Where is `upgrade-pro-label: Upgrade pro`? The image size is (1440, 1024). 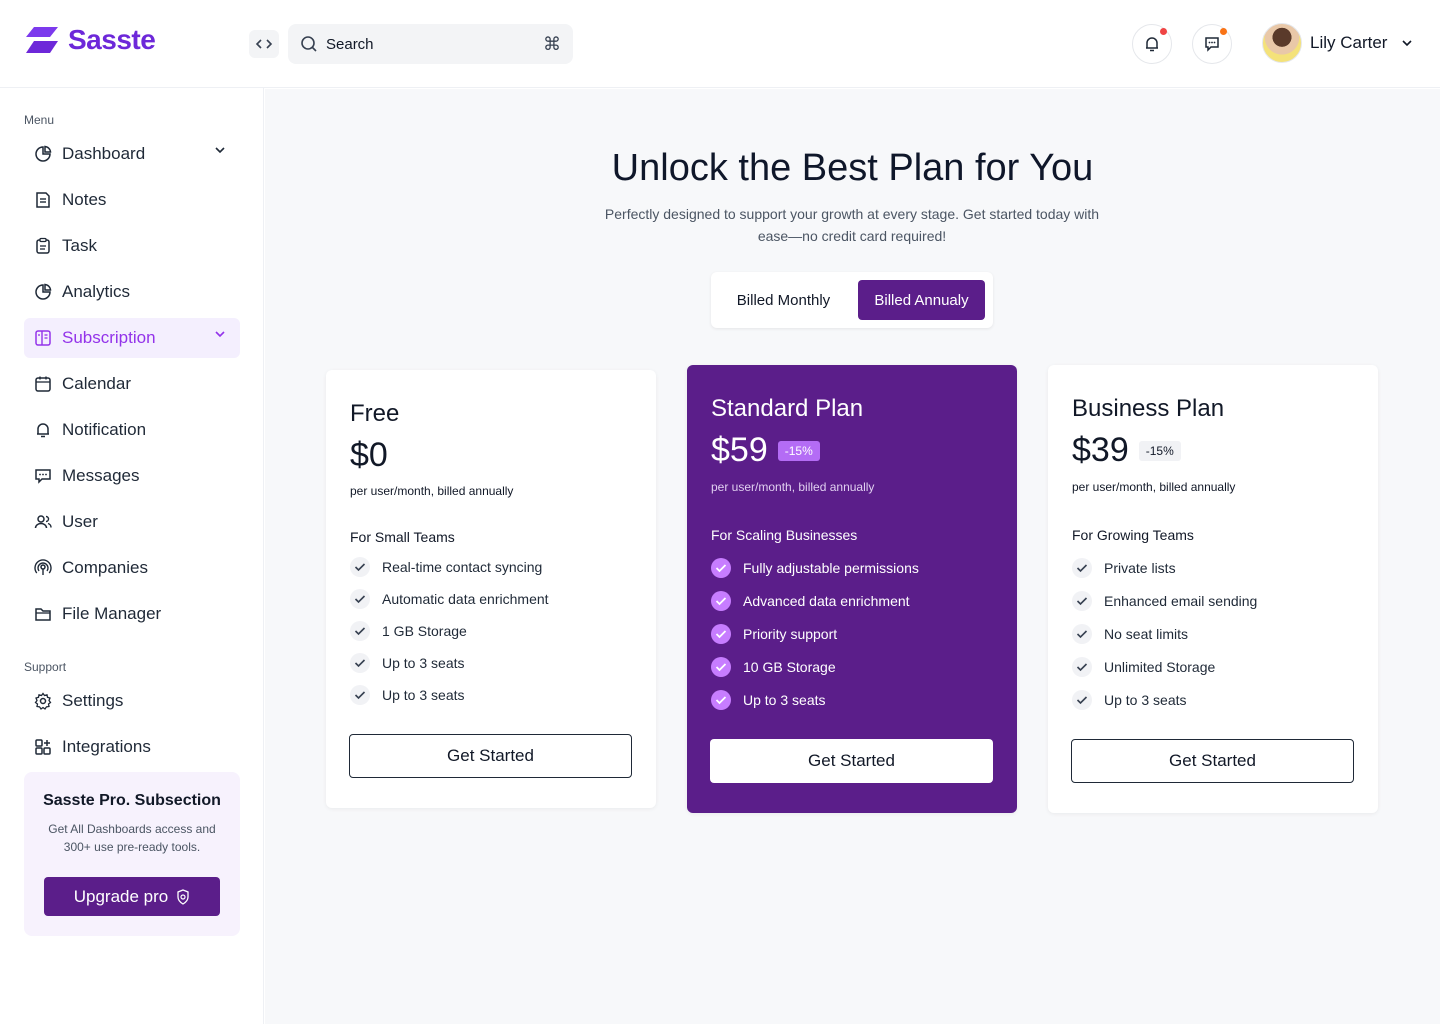
upgrade-pro-label: Upgrade pro is located at coordinates (121, 896).